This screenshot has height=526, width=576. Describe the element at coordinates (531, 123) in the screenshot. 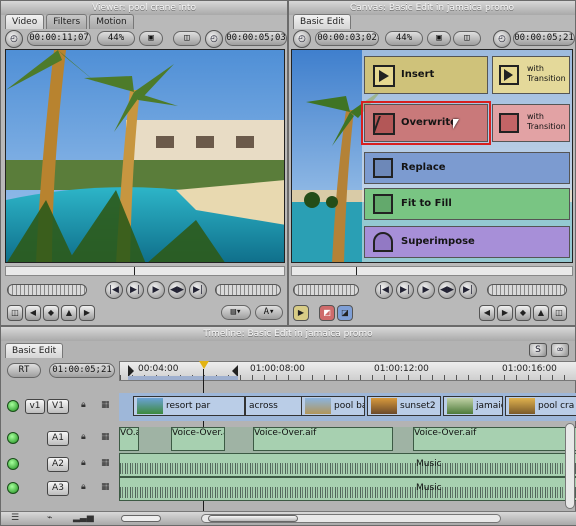

I see `overwrite-with-transition-button: with Transition` at that location.